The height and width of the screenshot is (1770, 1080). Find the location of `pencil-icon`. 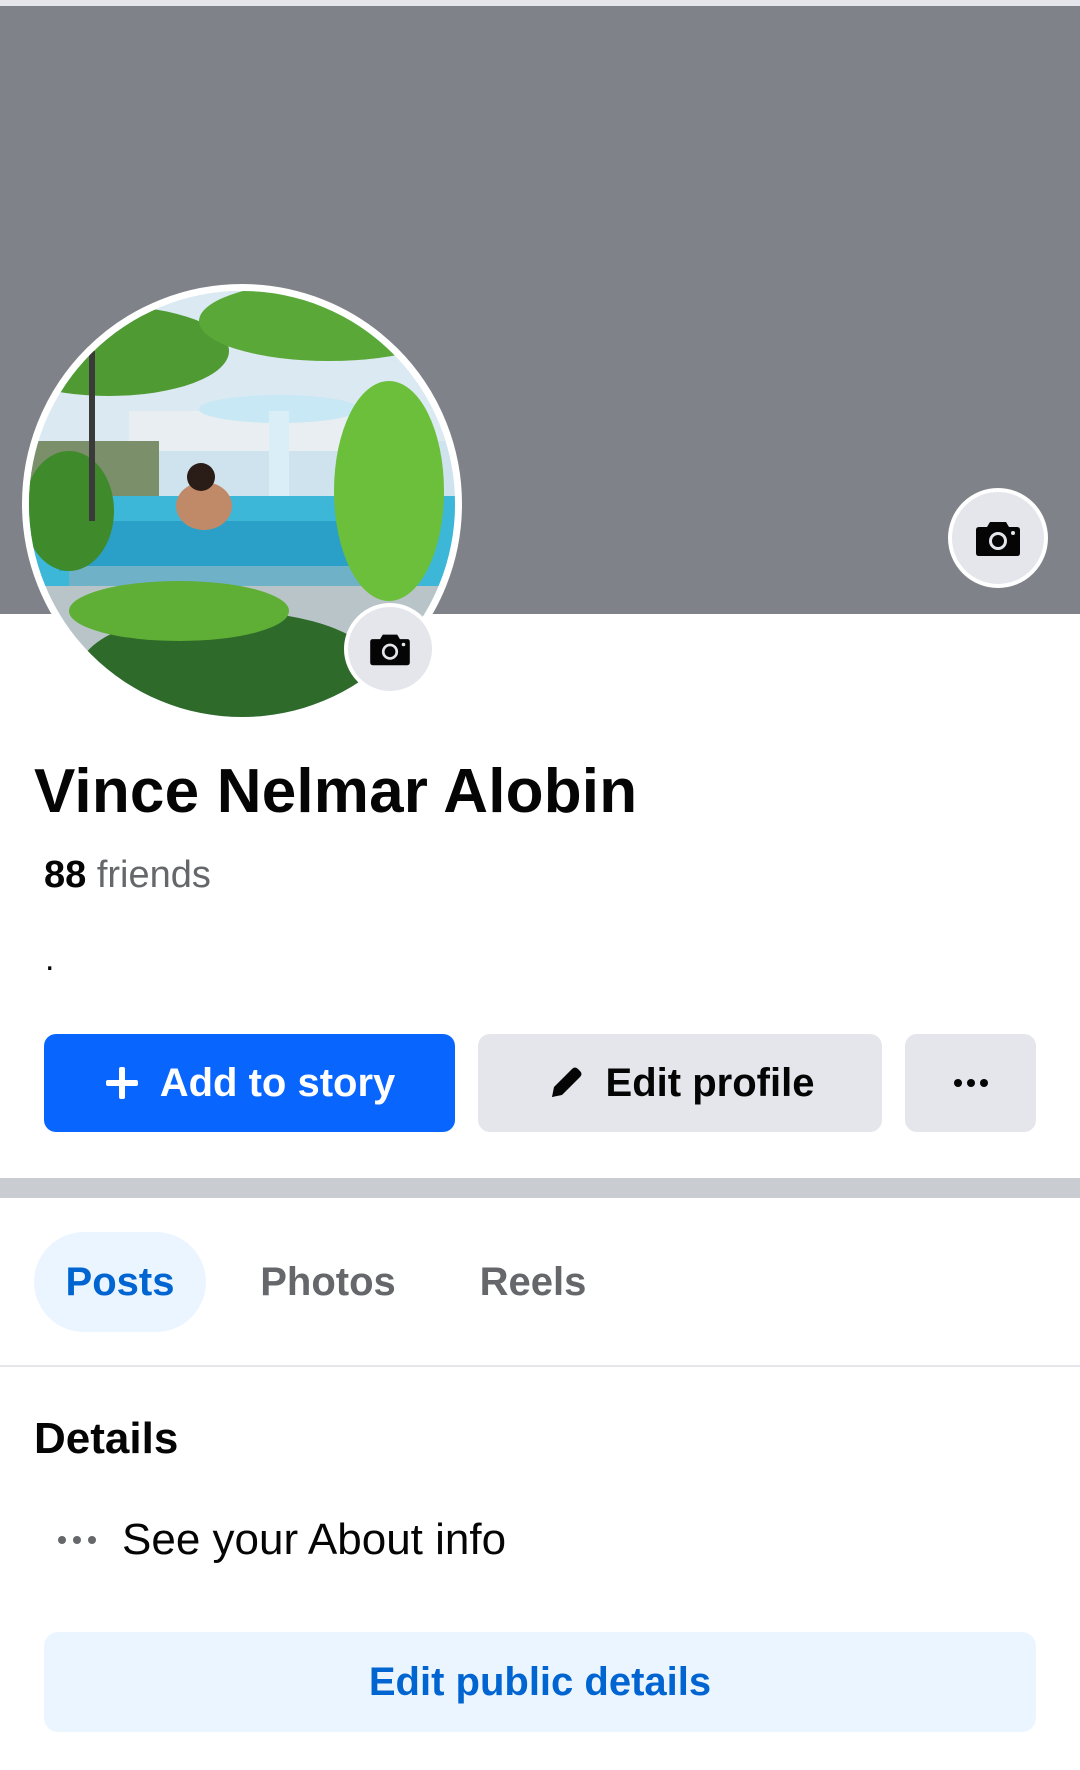

pencil-icon is located at coordinates (566, 1083).